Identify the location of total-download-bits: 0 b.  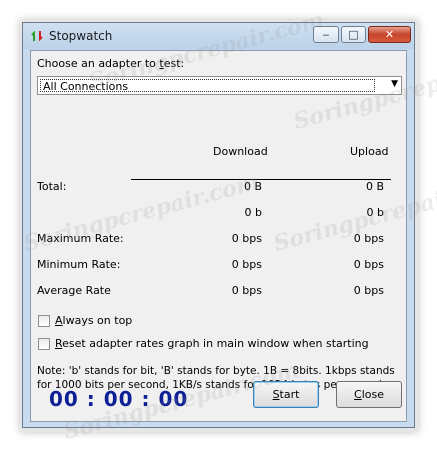
(253, 212).